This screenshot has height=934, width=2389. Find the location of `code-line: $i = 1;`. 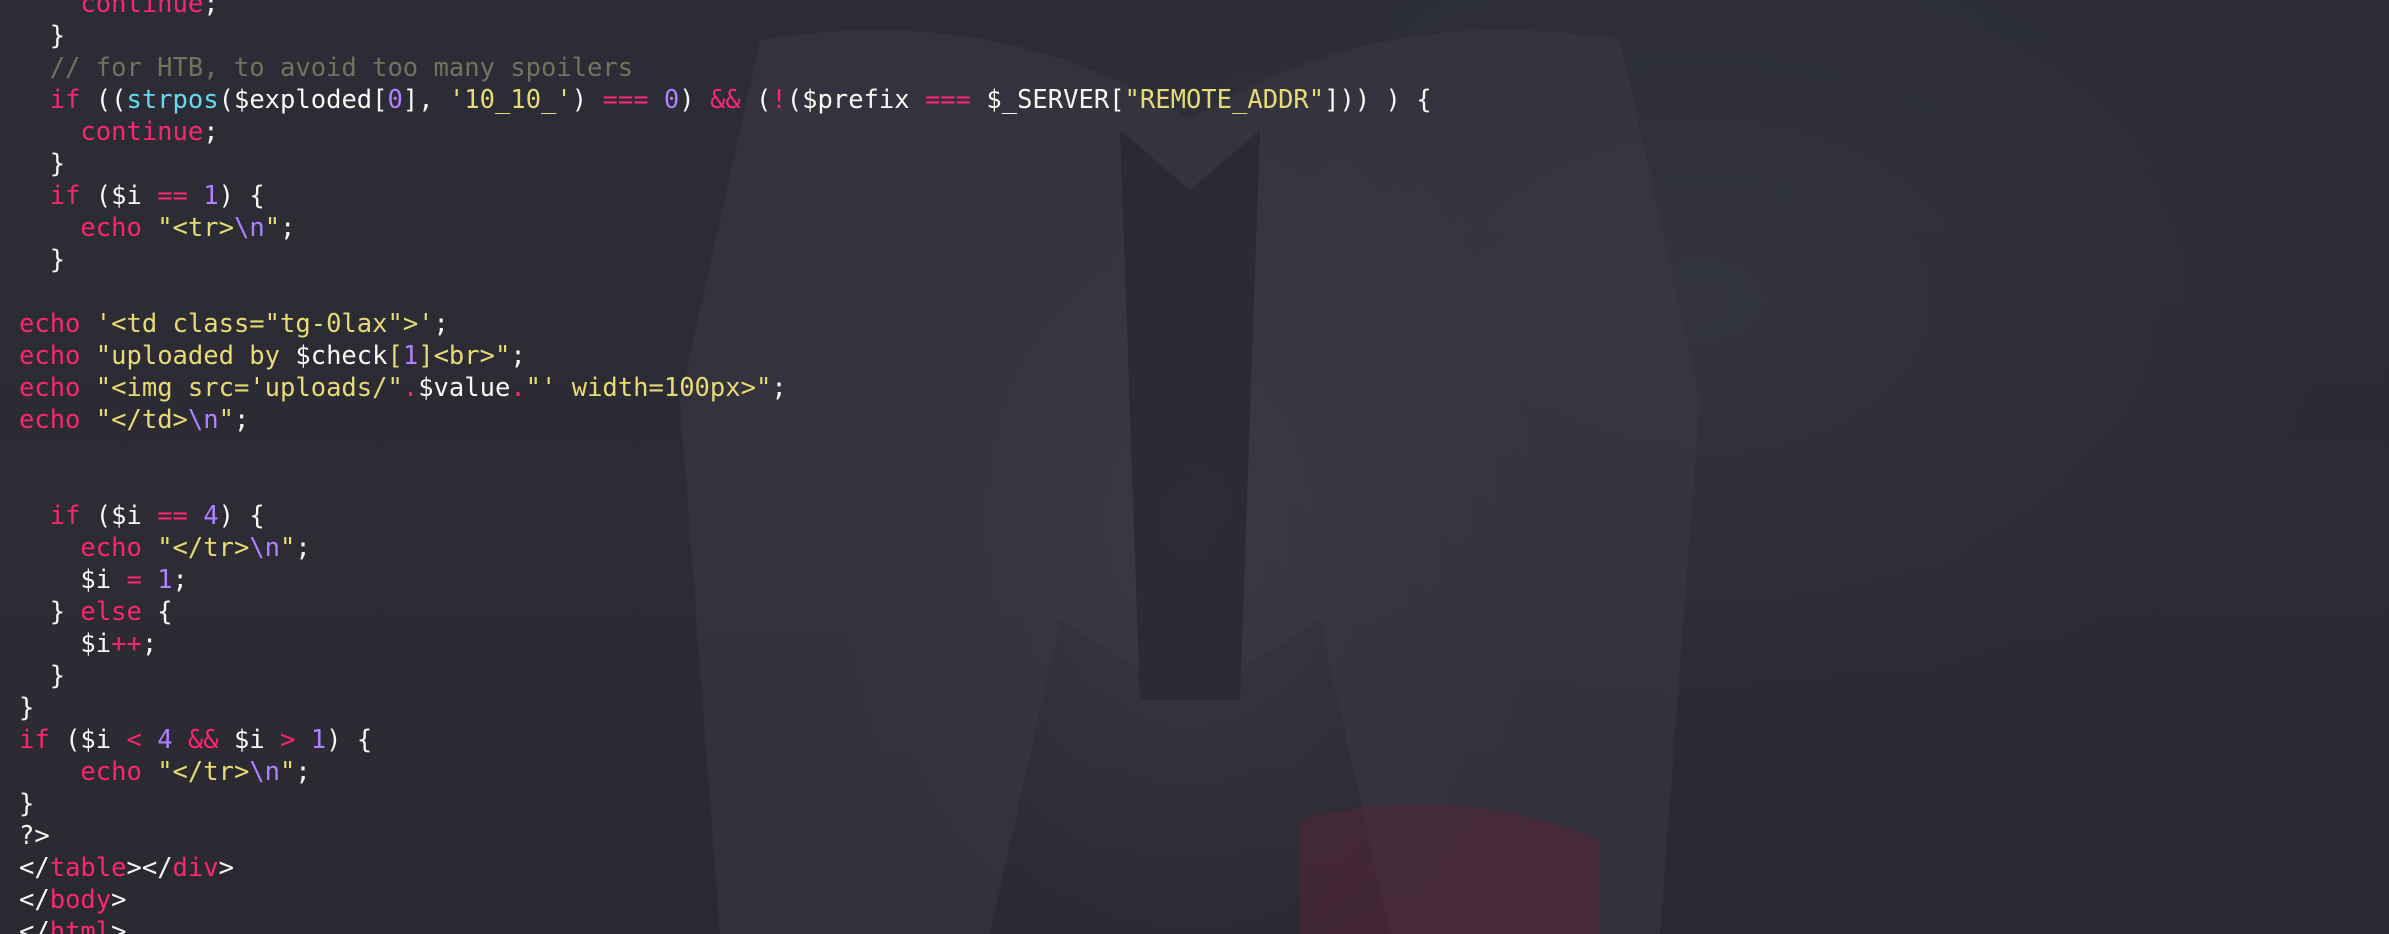

code-line: $i = 1; is located at coordinates (725, 580).